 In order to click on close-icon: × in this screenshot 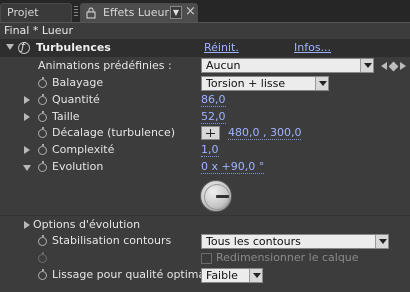, I will do `click(190, 12)`.